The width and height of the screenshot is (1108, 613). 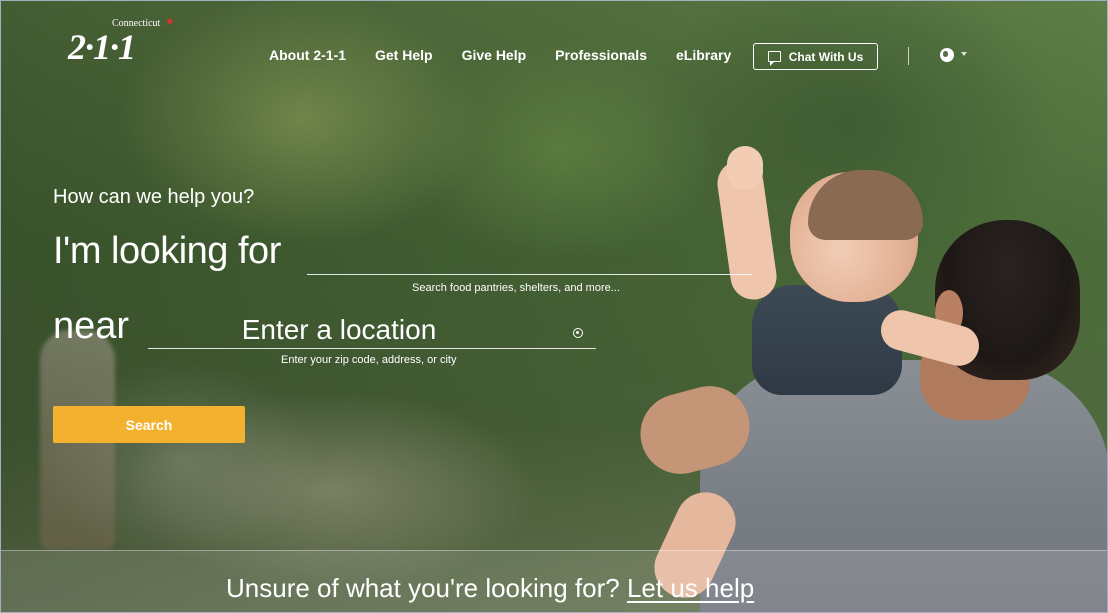 What do you see at coordinates (369, 360) in the screenshot?
I see `location-hint: Enter your zip code, address, or city` at bounding box center [369, 360].